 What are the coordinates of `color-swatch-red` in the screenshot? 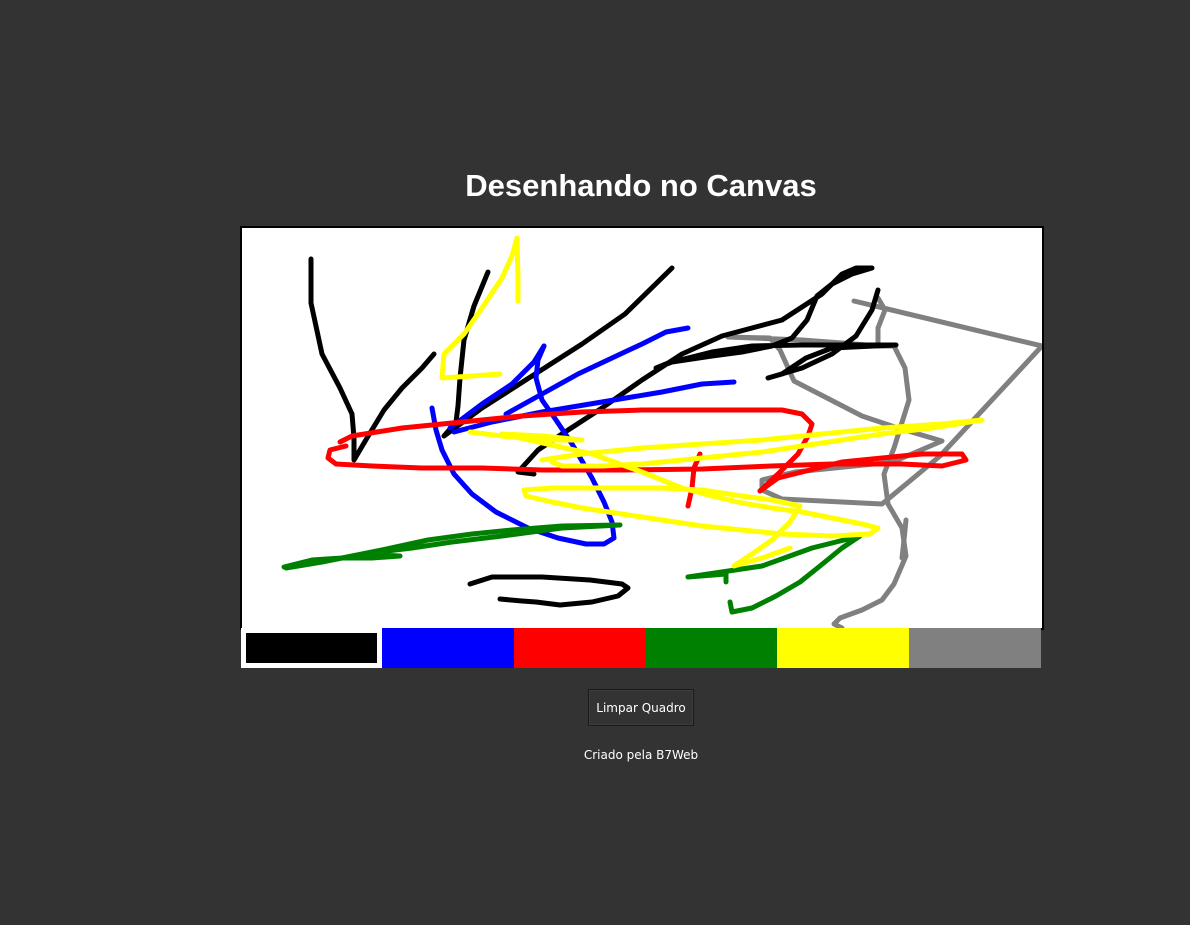 It's located at (579, 648).